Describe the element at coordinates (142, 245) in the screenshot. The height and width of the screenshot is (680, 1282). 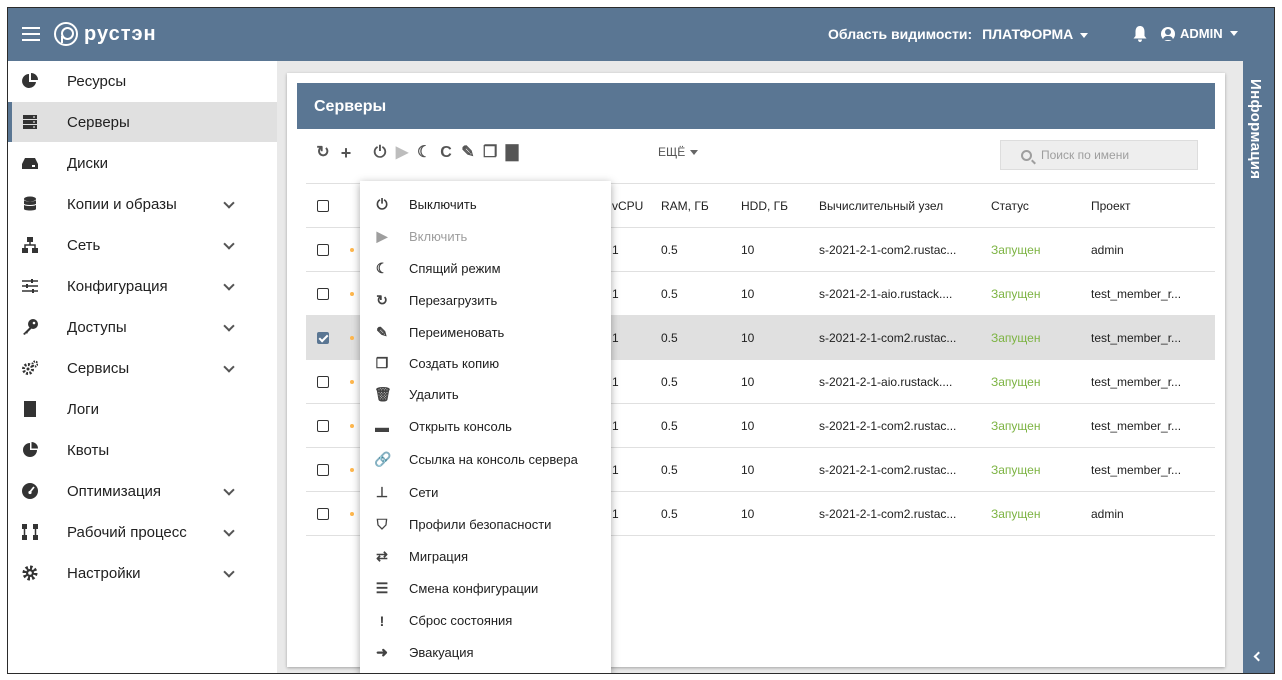
I see `sidebar-item-network: Сеть` at that location.